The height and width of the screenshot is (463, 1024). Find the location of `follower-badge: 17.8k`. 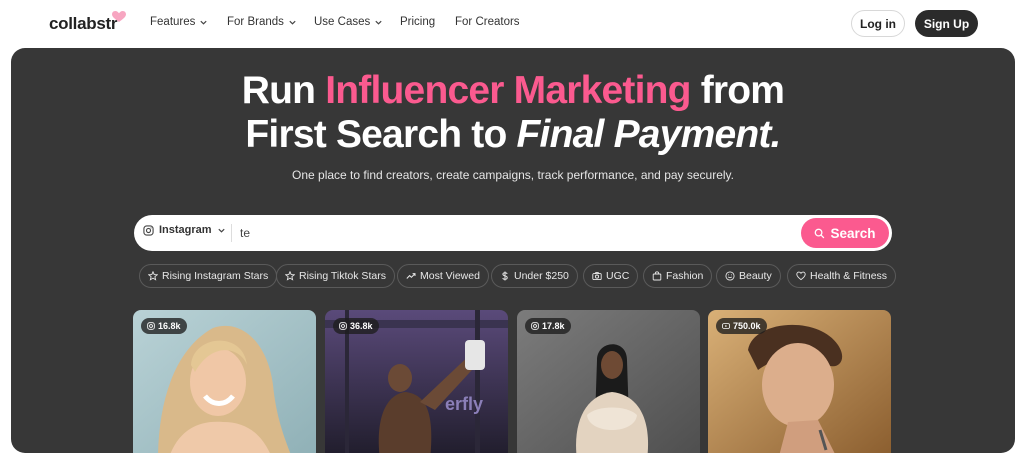

follower-badge: 17.8k is located at coordinates (548, 326).